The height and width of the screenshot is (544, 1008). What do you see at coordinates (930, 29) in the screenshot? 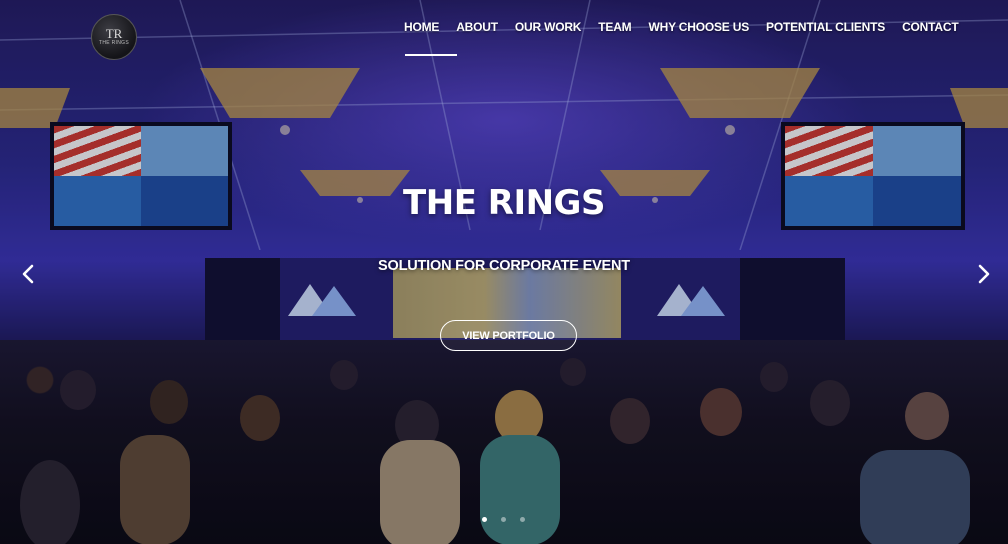
I see `nav-item-contact: CONTACT` at bounding box center [930, 29].